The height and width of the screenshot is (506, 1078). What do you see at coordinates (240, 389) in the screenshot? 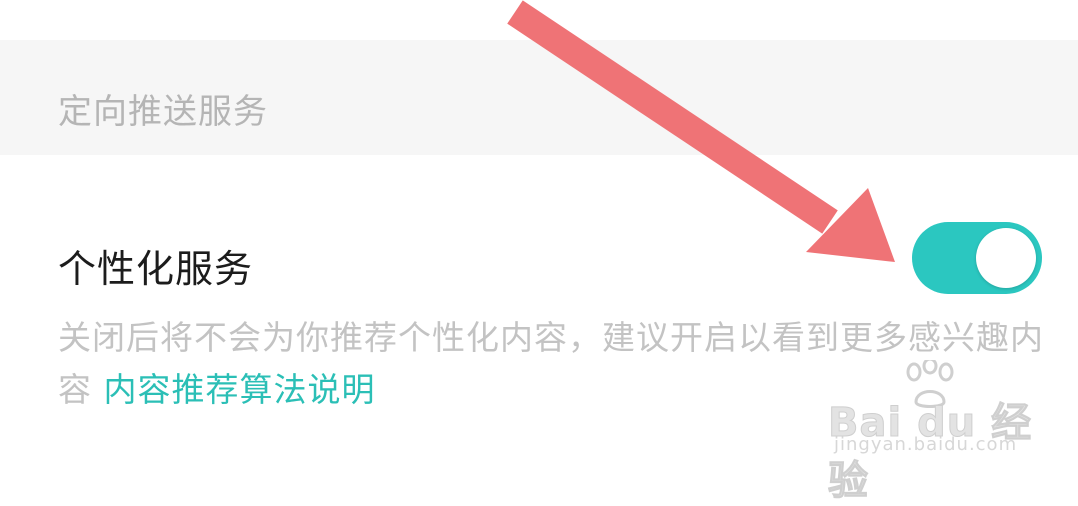
I see `algorithm-explanation-link: 内容推荐算法说明` at bounding box center [240, 389].